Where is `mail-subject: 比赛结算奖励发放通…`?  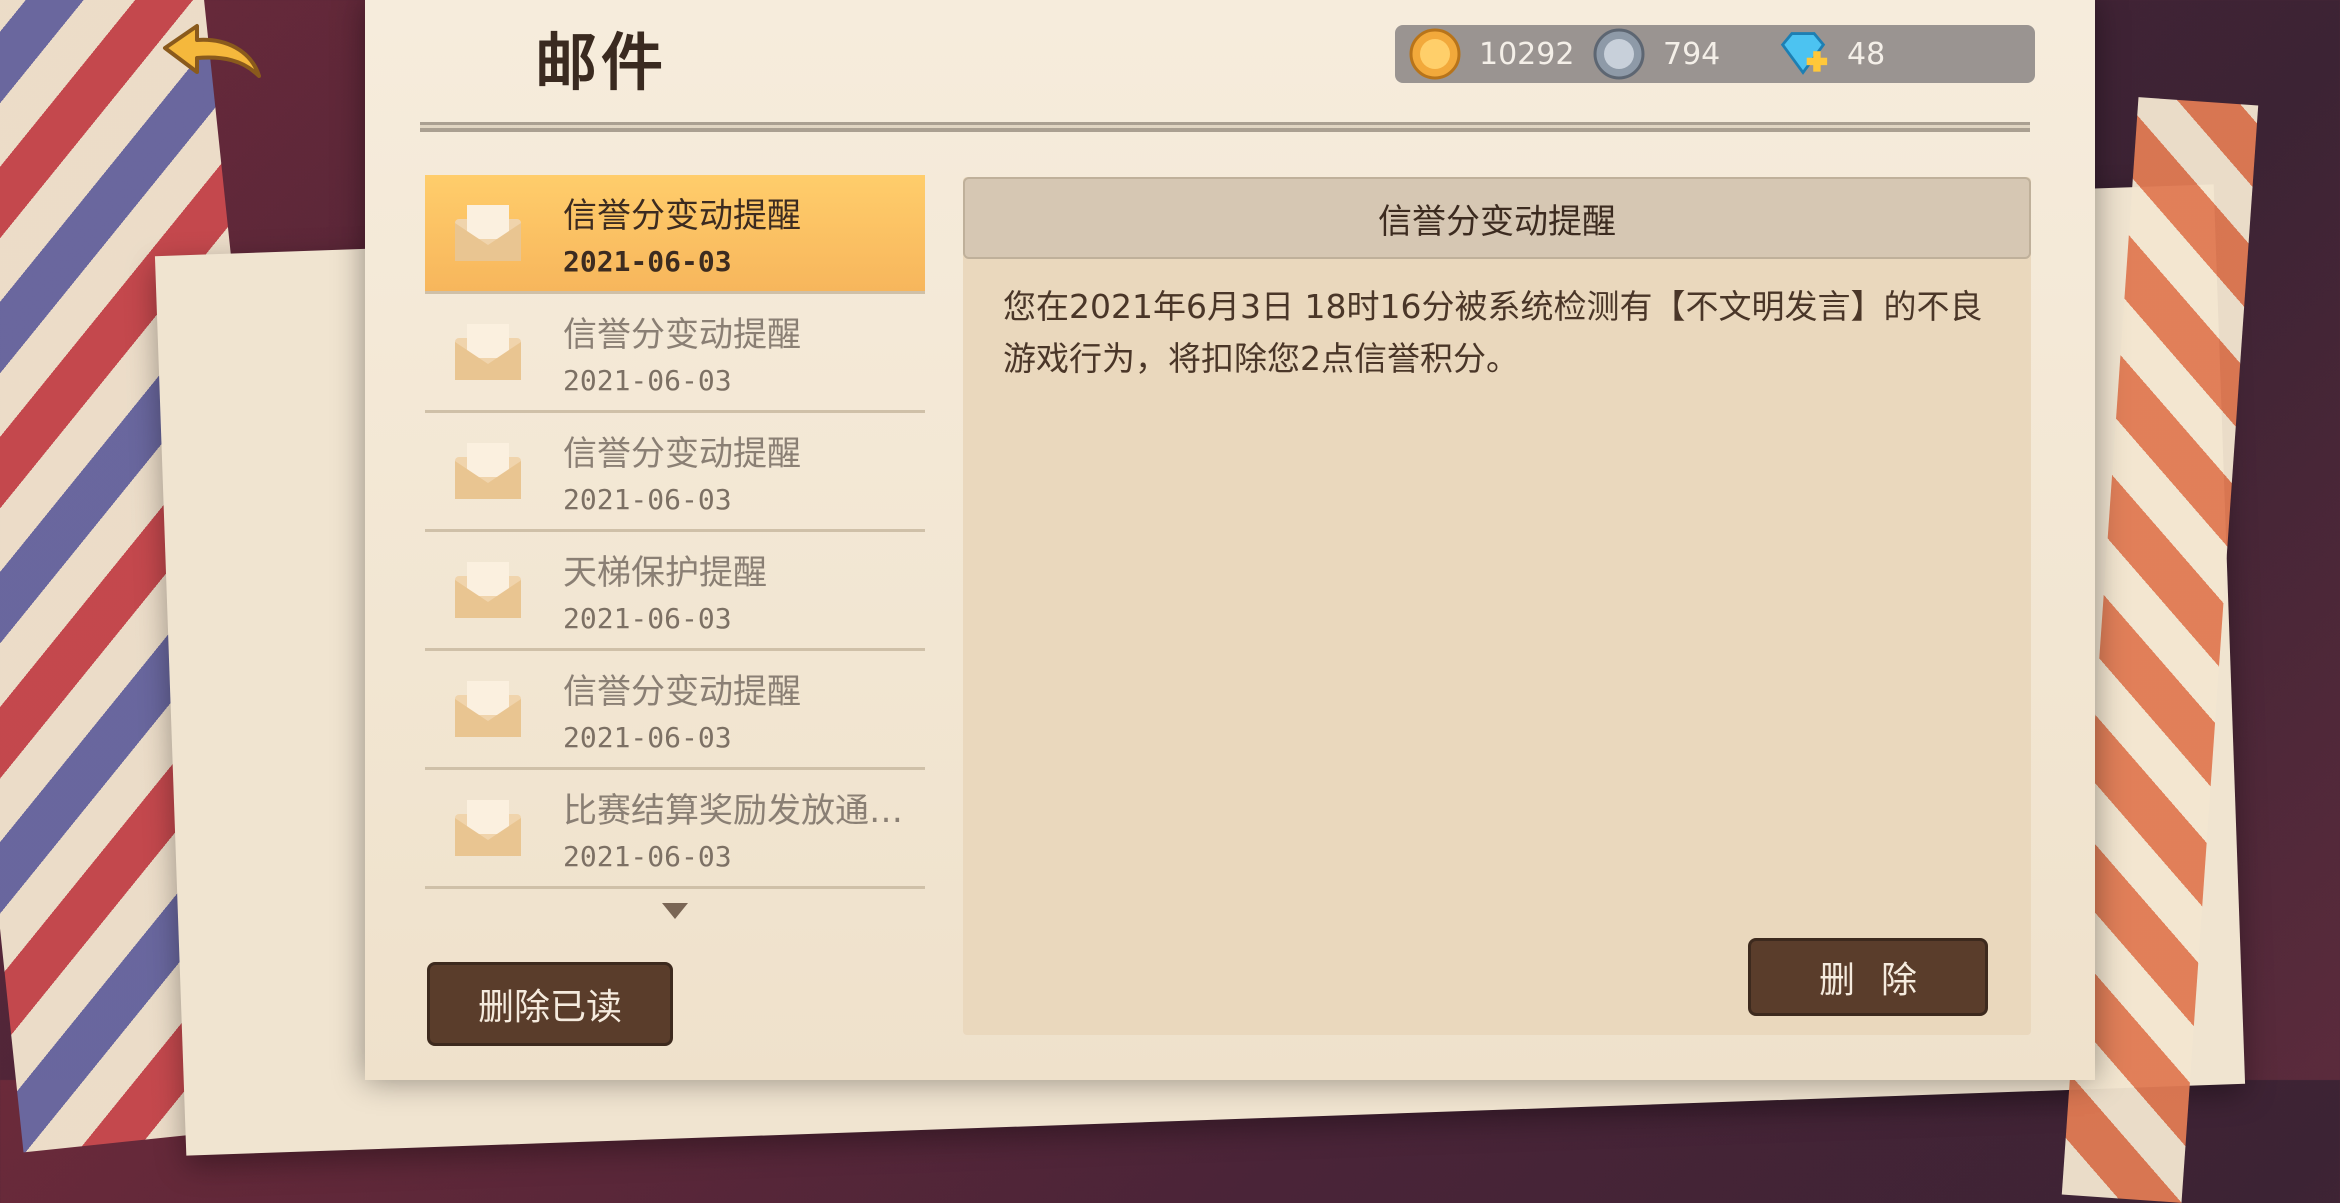 mail-subject: 比赛结算奖励发放通… is located at coordinates (733, 811).